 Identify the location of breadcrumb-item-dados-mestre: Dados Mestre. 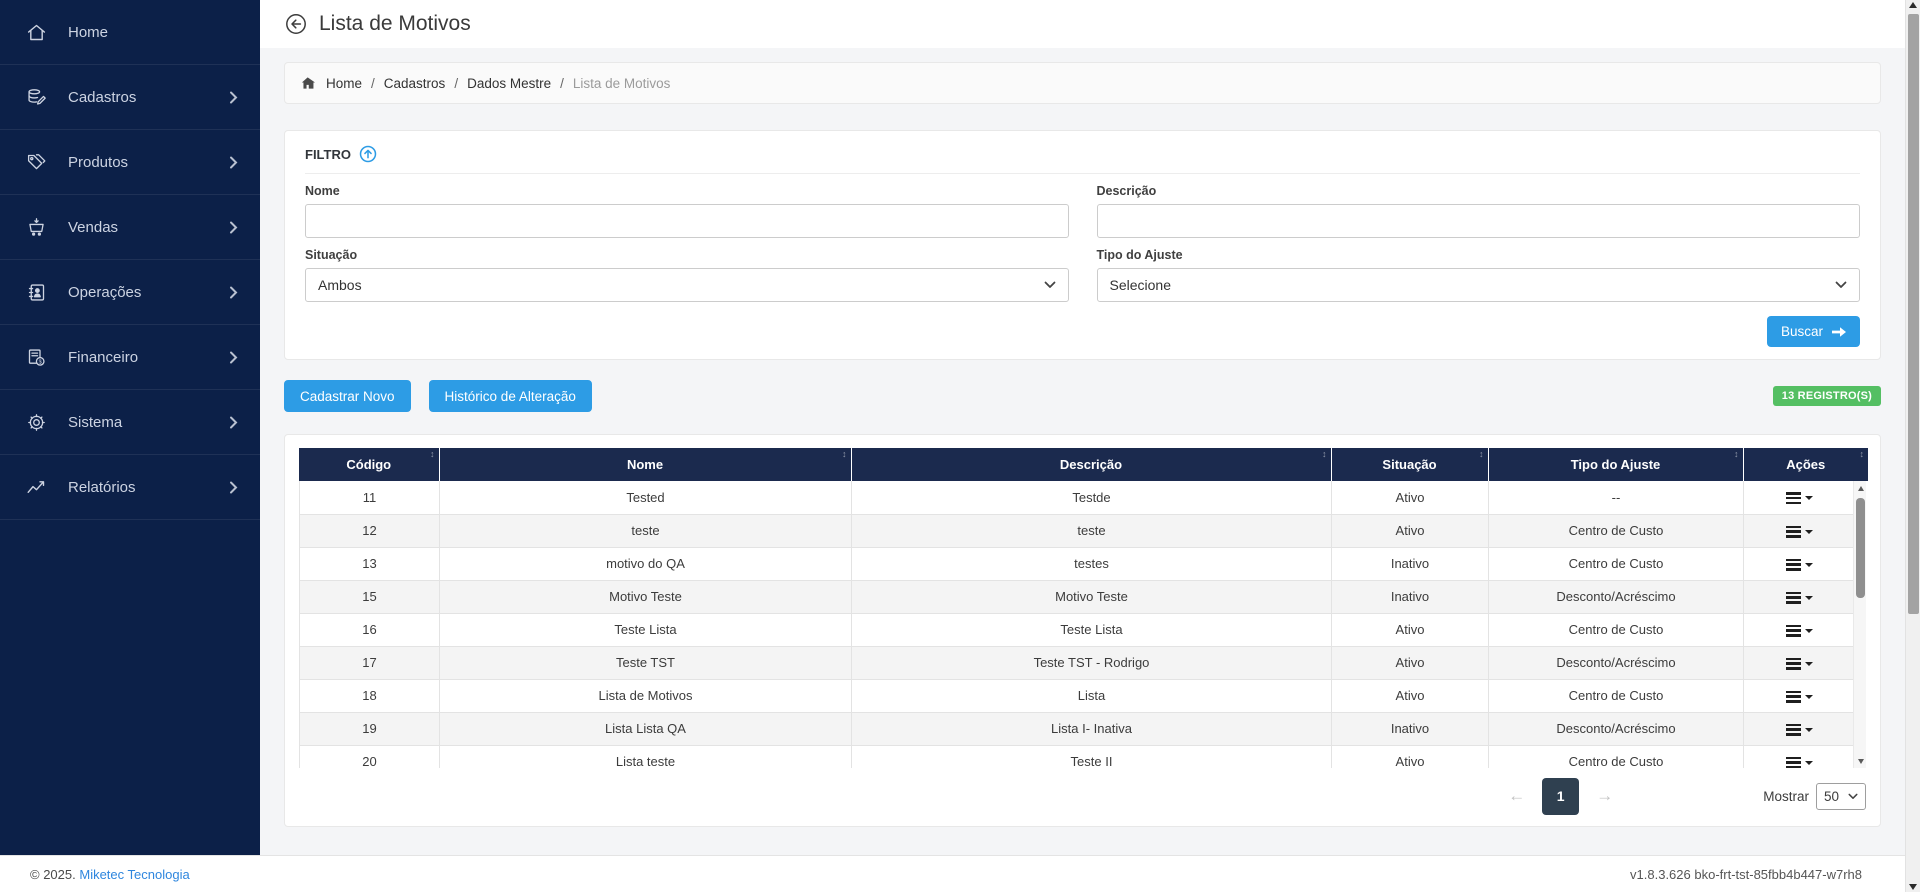
(509, 83).